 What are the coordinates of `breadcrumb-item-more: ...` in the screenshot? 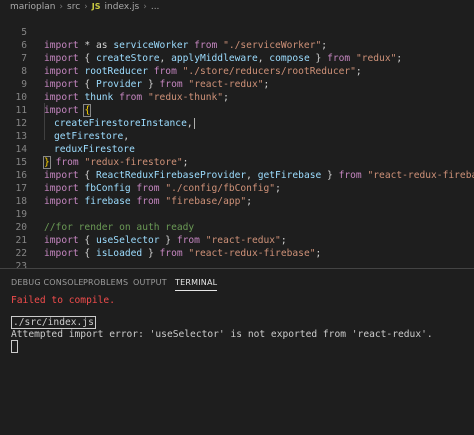 It's located at (155, 7).